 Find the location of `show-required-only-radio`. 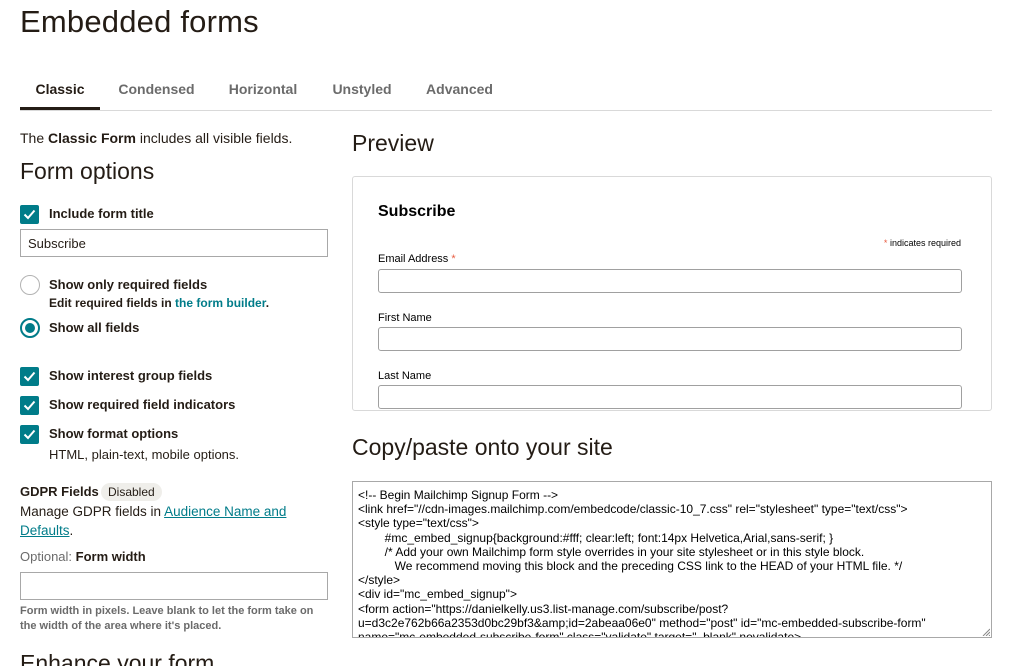

show-required-only-radio is located at coordinates (30, 285).